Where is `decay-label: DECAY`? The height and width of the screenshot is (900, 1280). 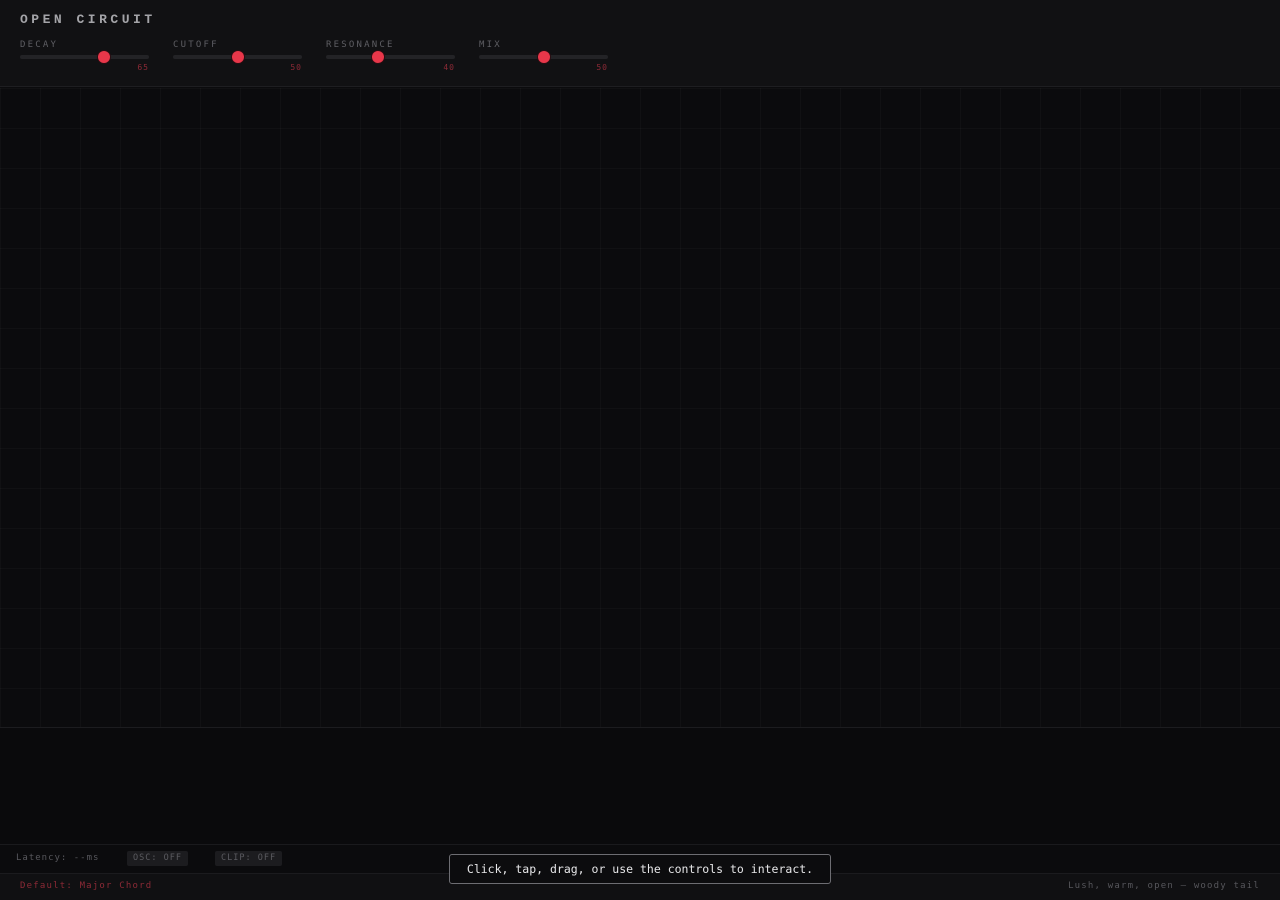
decay-label: DECAY is located at coordinates (39, 45).